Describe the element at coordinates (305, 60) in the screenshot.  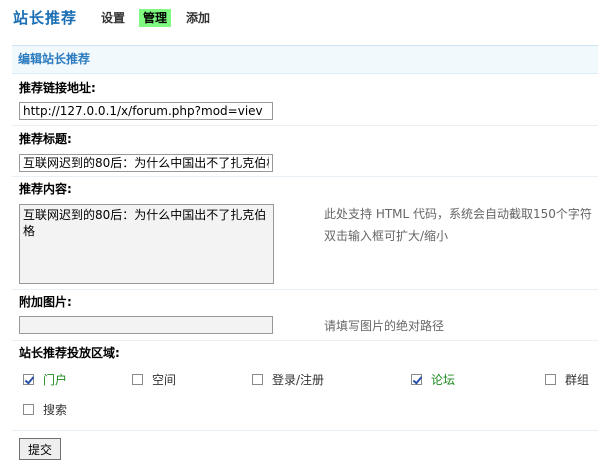
I see `panel-heading: 编辑站长推荐` at that location.